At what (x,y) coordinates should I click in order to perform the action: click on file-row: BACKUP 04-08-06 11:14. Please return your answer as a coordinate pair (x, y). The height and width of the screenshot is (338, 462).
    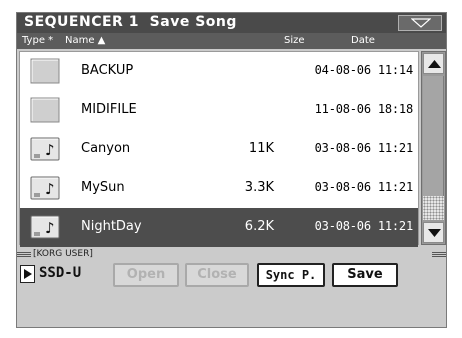
    Looking at the image, I should click on (219, 71).